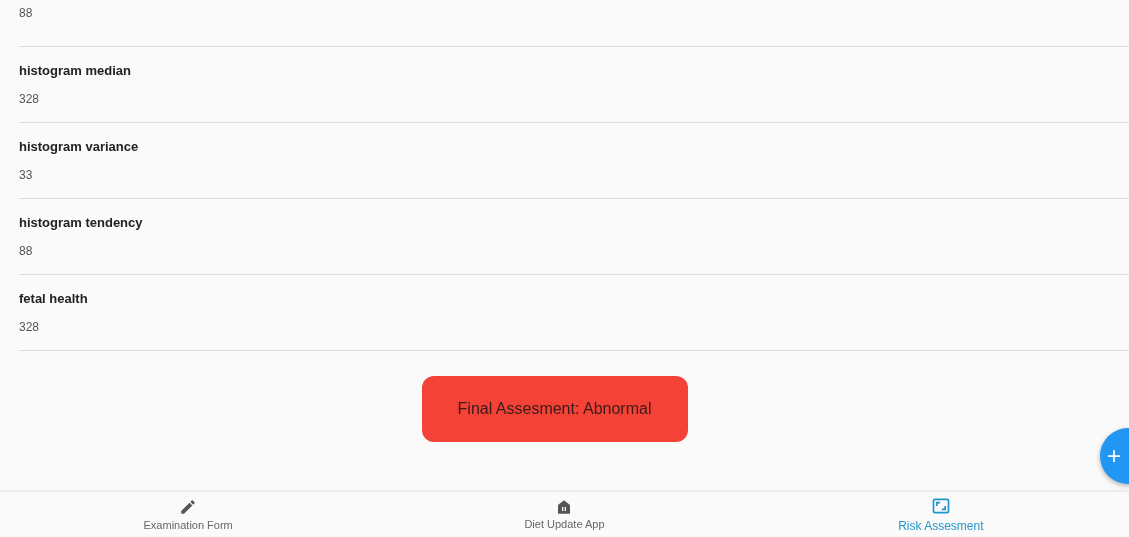 Image resolution: width=1129 pixels, height=537 pixels. What do you see at coordinates (79, 146) in the screenshot?
I see `field-label: histogram variance` at bounding box center [79, 146].